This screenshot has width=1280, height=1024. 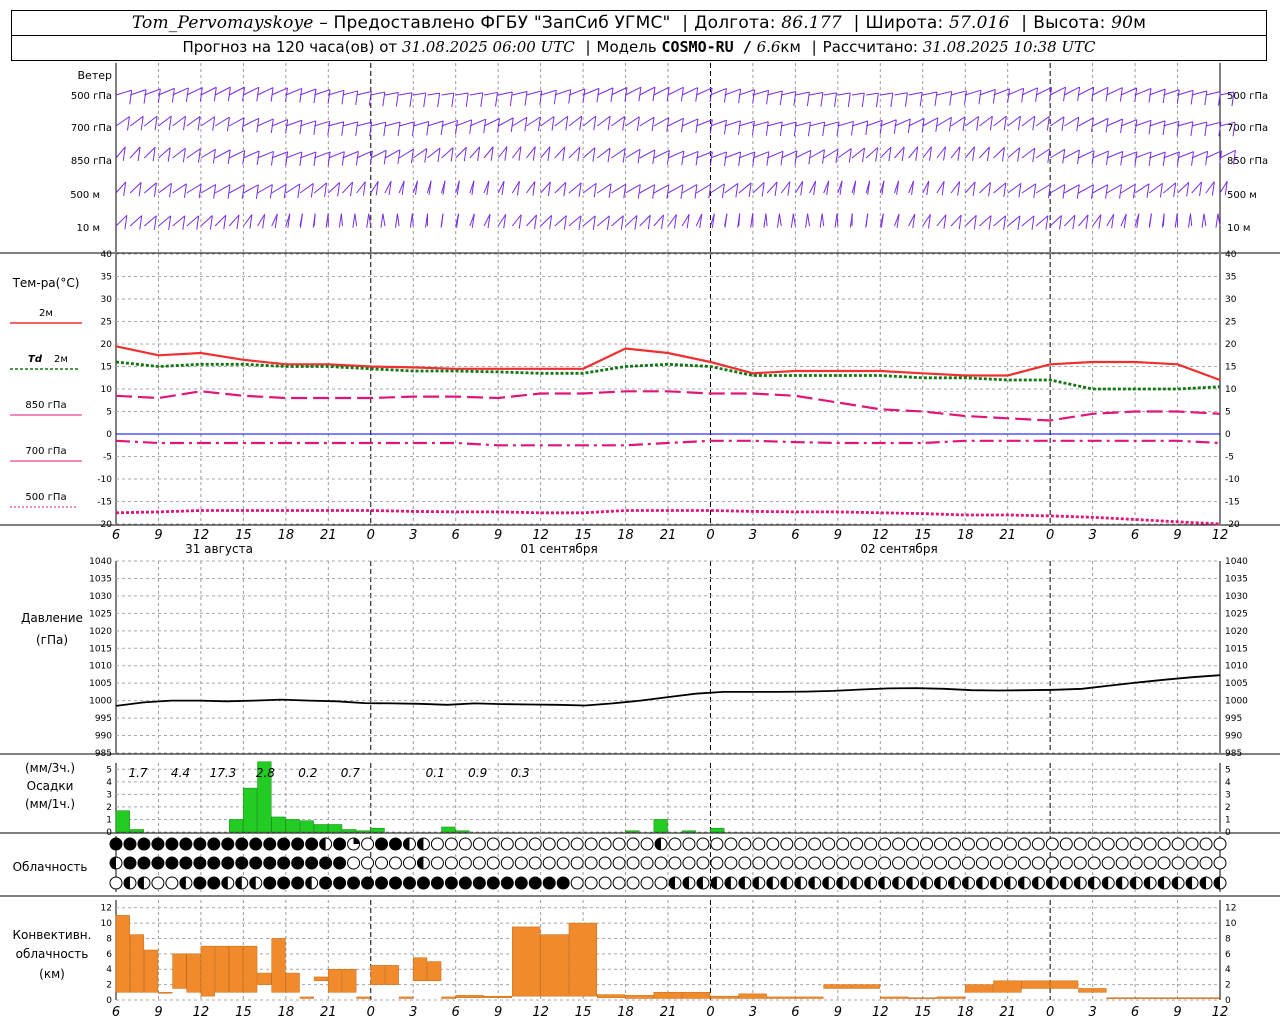 What do you see at coordinates (1232, 480) in the screenshot?
I see `temp-tick-label-right: -10` at bounding box center [1232, 480].